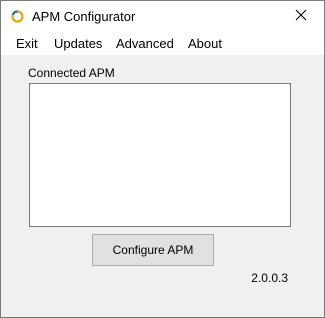 The image size is (325, 318). Describe the element at coordinates (269, 278) in the screenshot. I see `version-label: 2.0.0.3` at that location.